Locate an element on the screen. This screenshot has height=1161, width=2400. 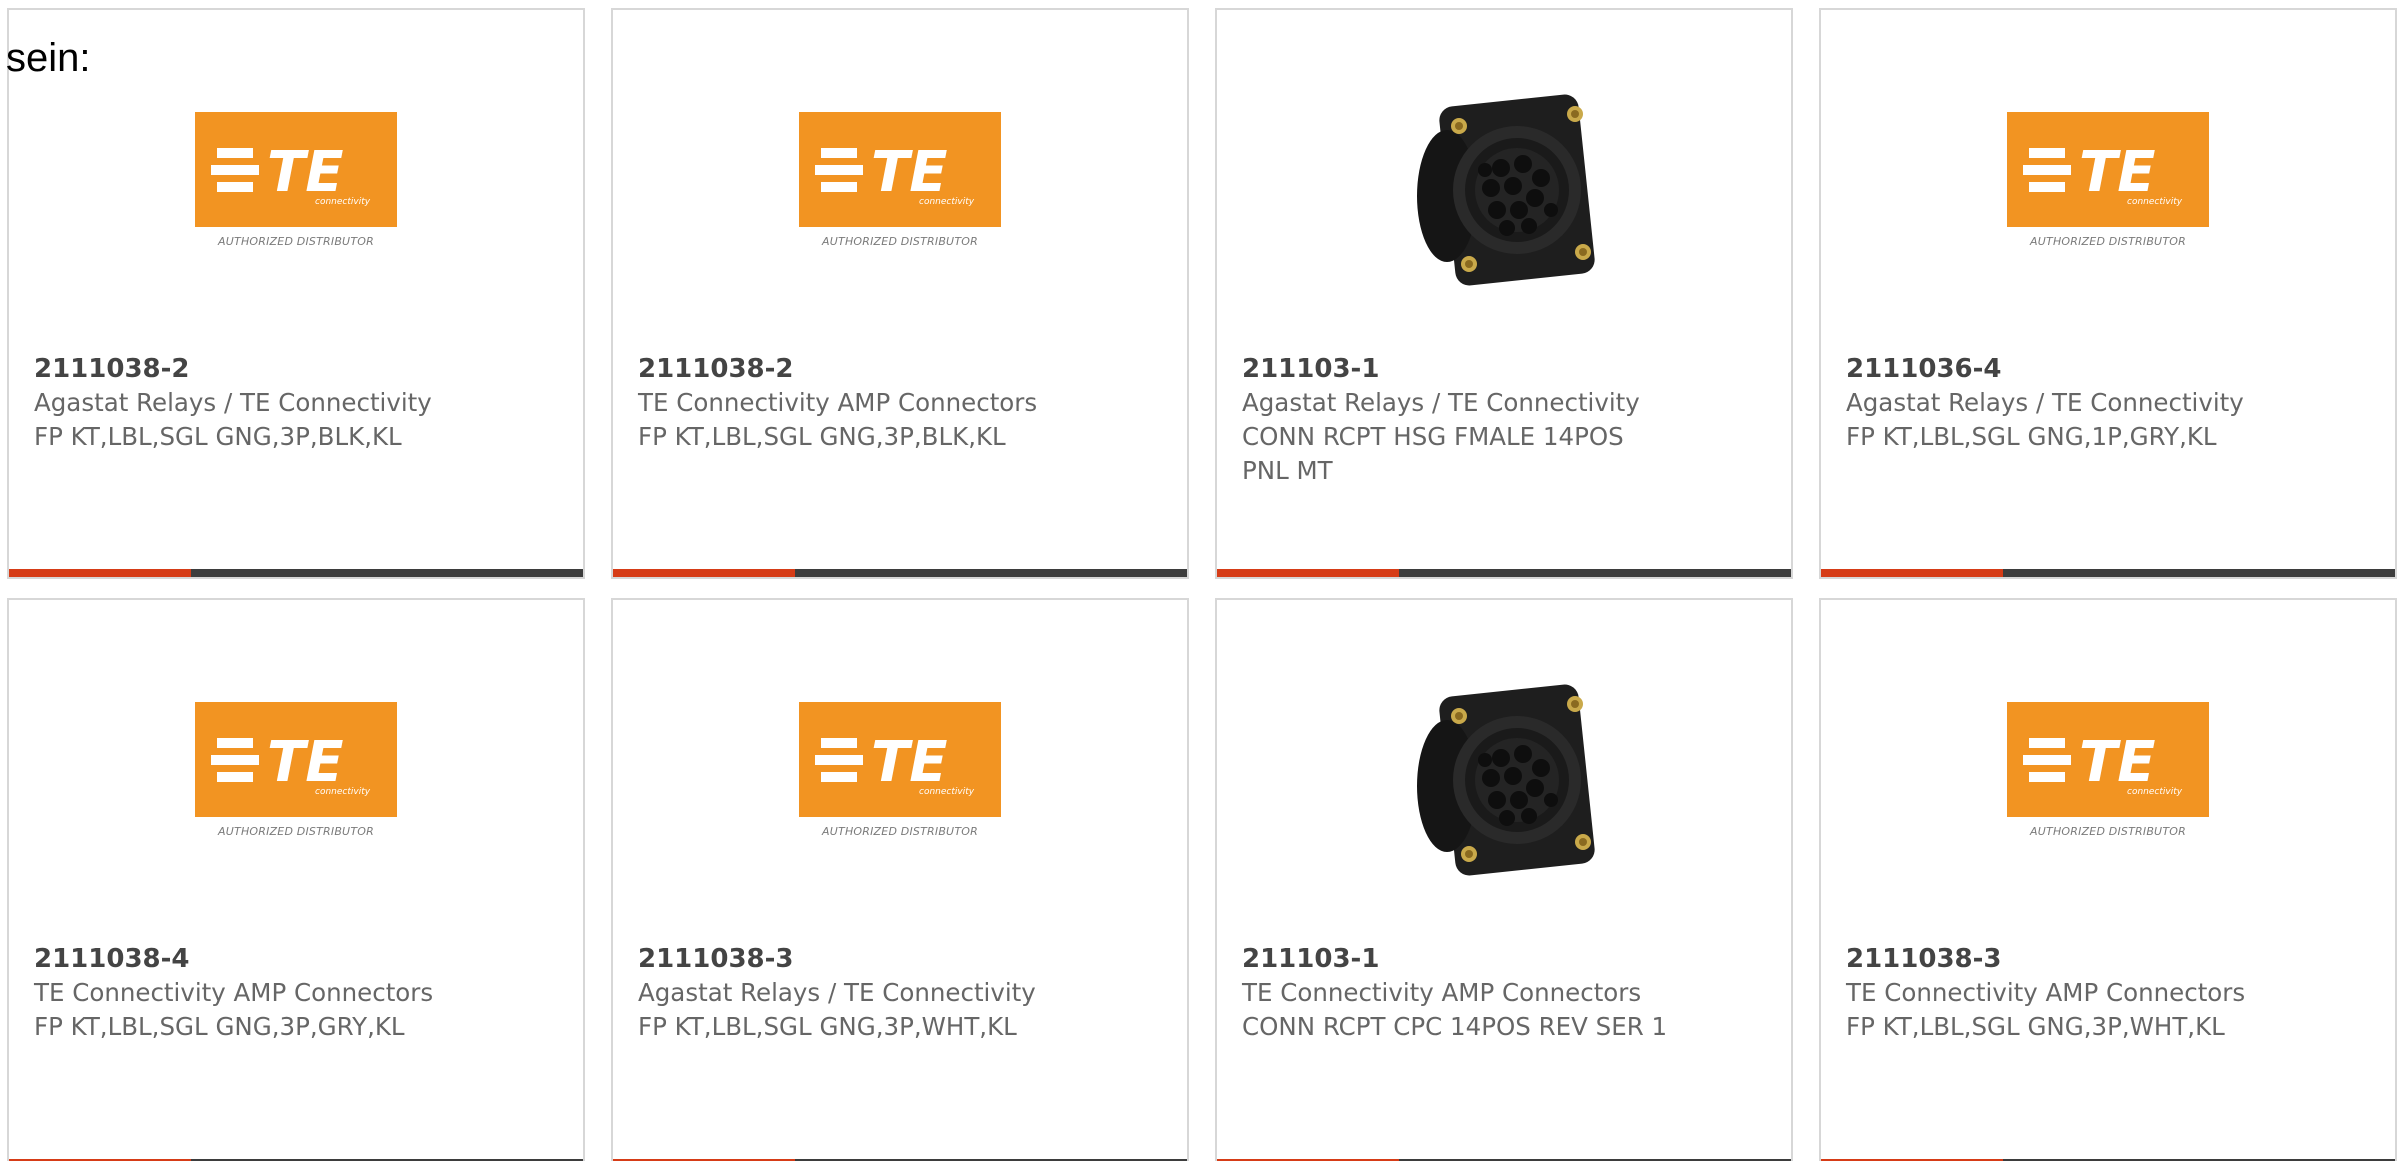
description: CONN RCPT CPC 14POS REV SER 1 is located at coordinates (1455, 1026).